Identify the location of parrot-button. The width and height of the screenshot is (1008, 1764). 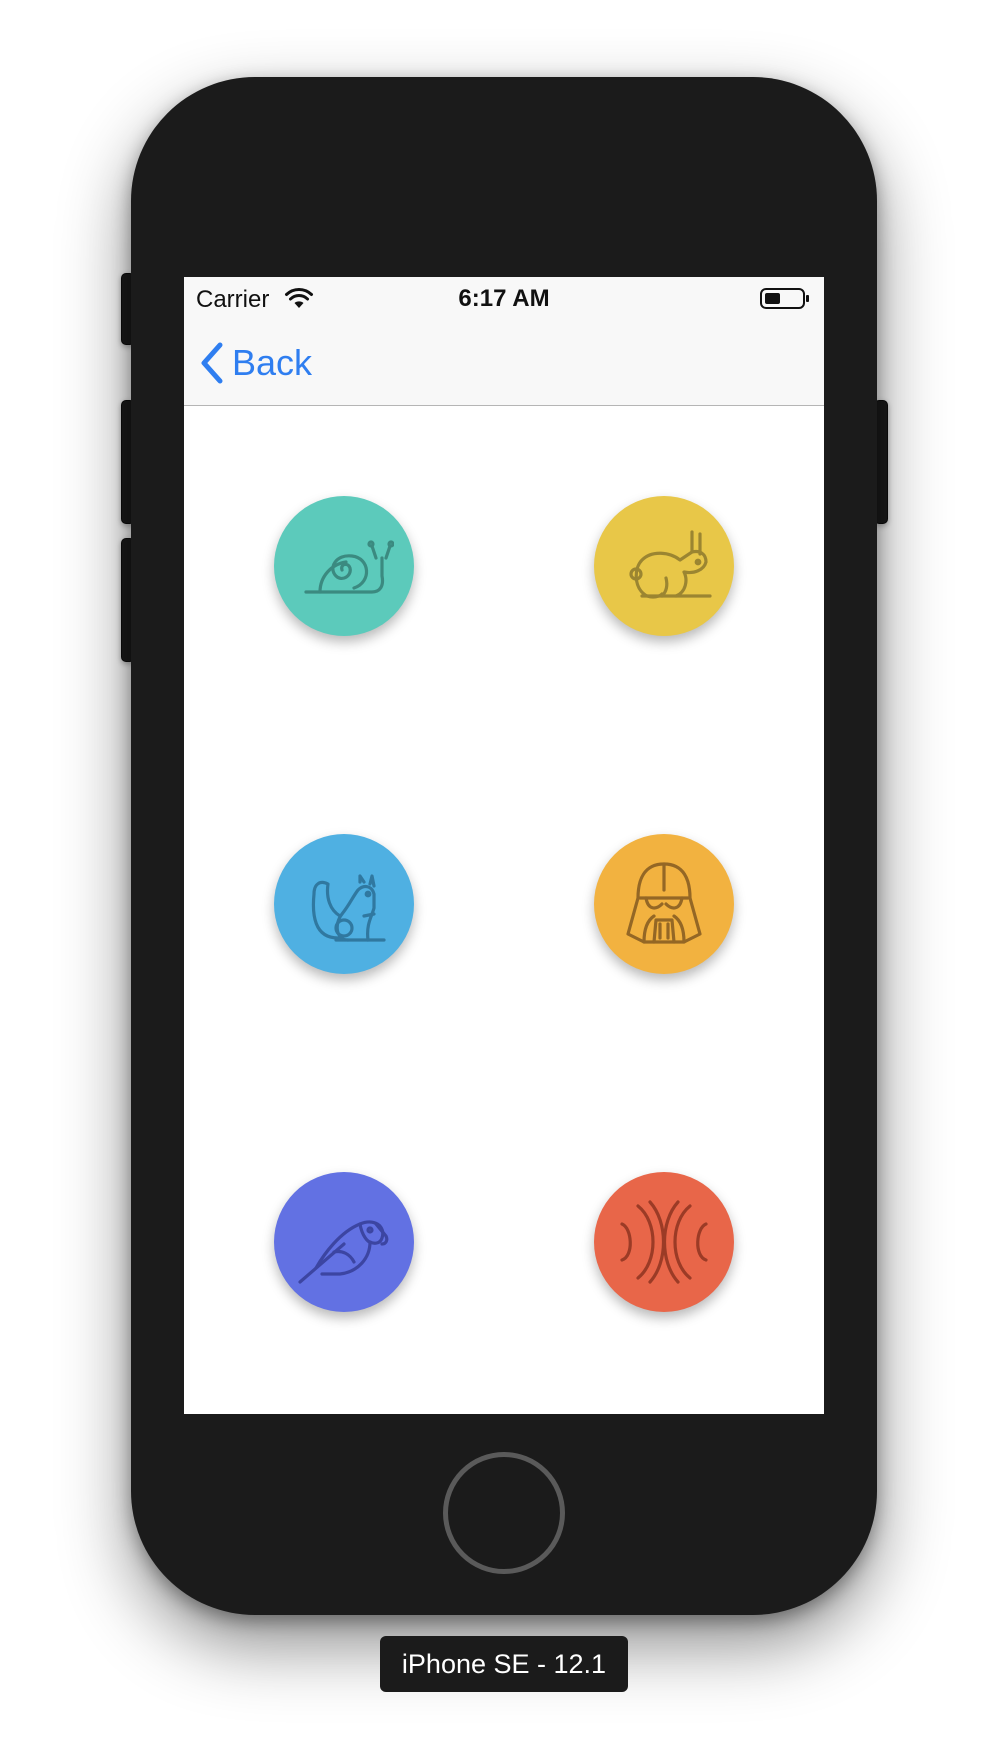
(344, 1242).